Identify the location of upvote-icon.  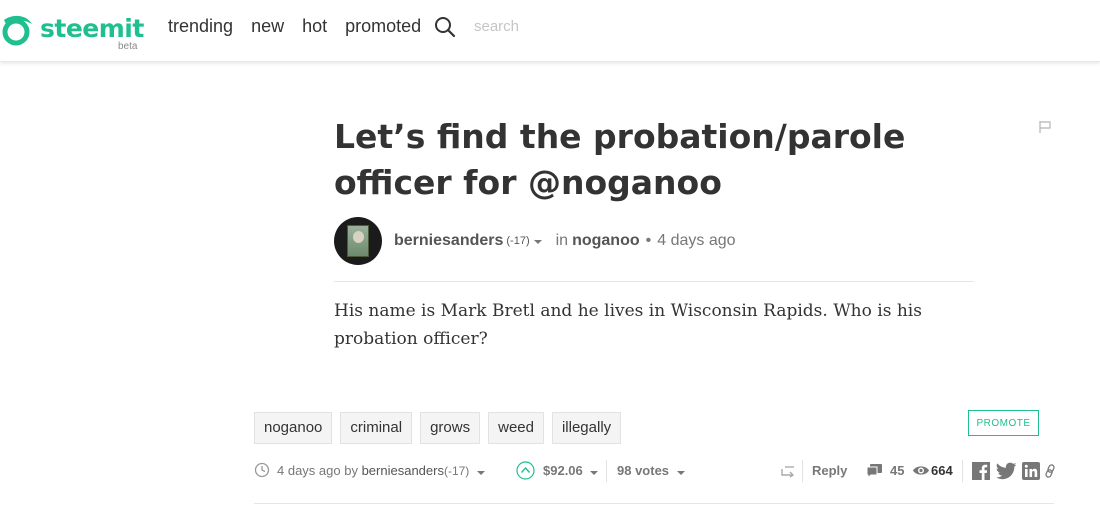
(525, 470).